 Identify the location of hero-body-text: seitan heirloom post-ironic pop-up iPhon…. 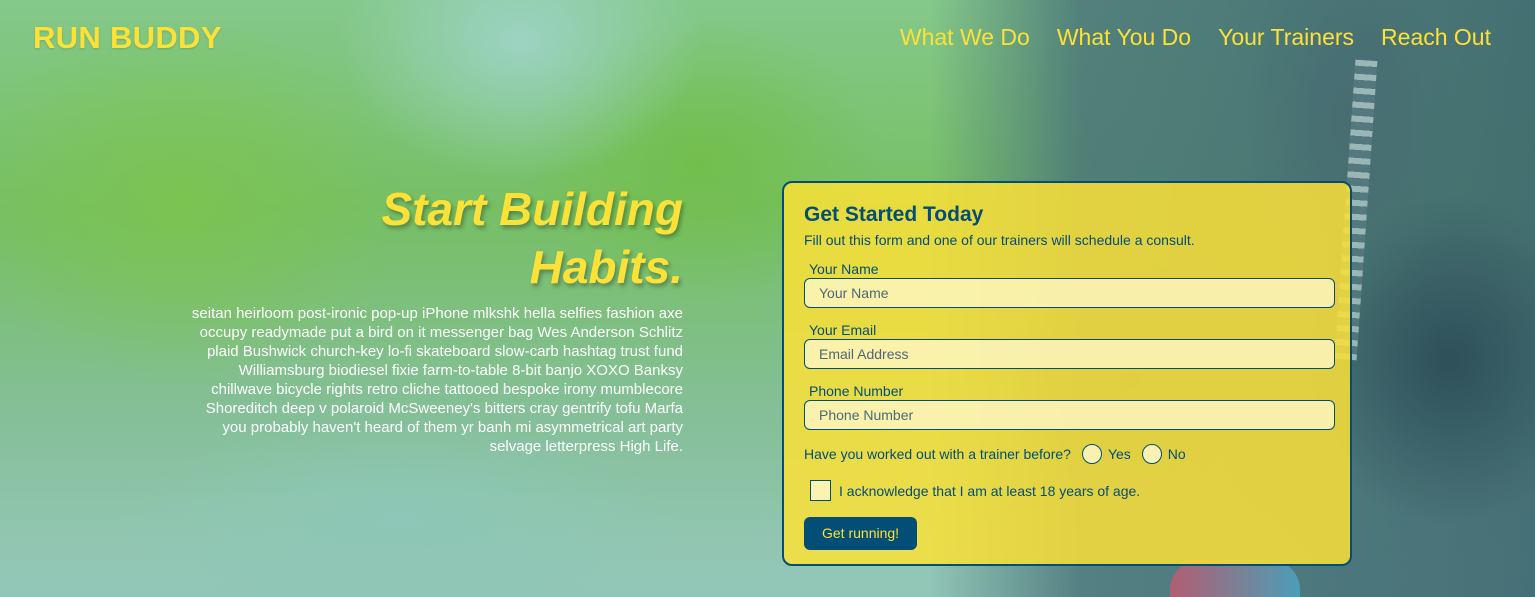
(437, 380).